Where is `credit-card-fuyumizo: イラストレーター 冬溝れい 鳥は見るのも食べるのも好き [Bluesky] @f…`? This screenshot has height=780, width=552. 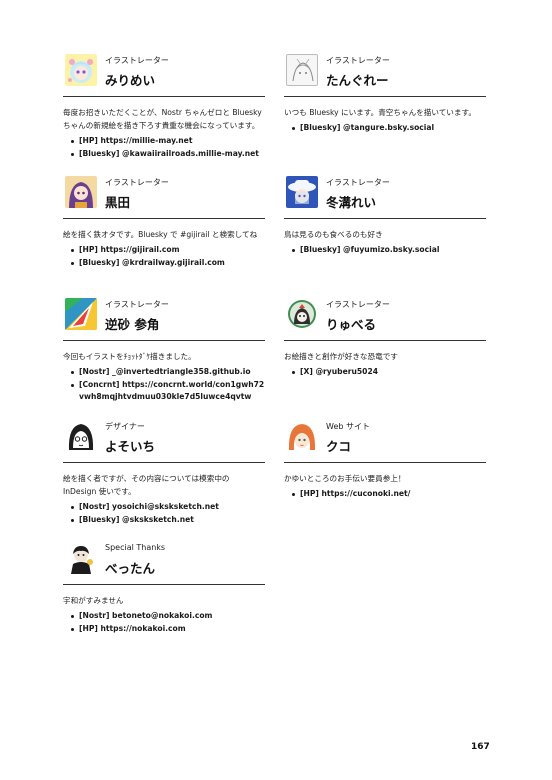
credit-card-fuyumizo: イラストレーター 冬溝れい 鳥は見るのも食べるのも好き [Bluesky] @f… is located at coordinates (385, 215).